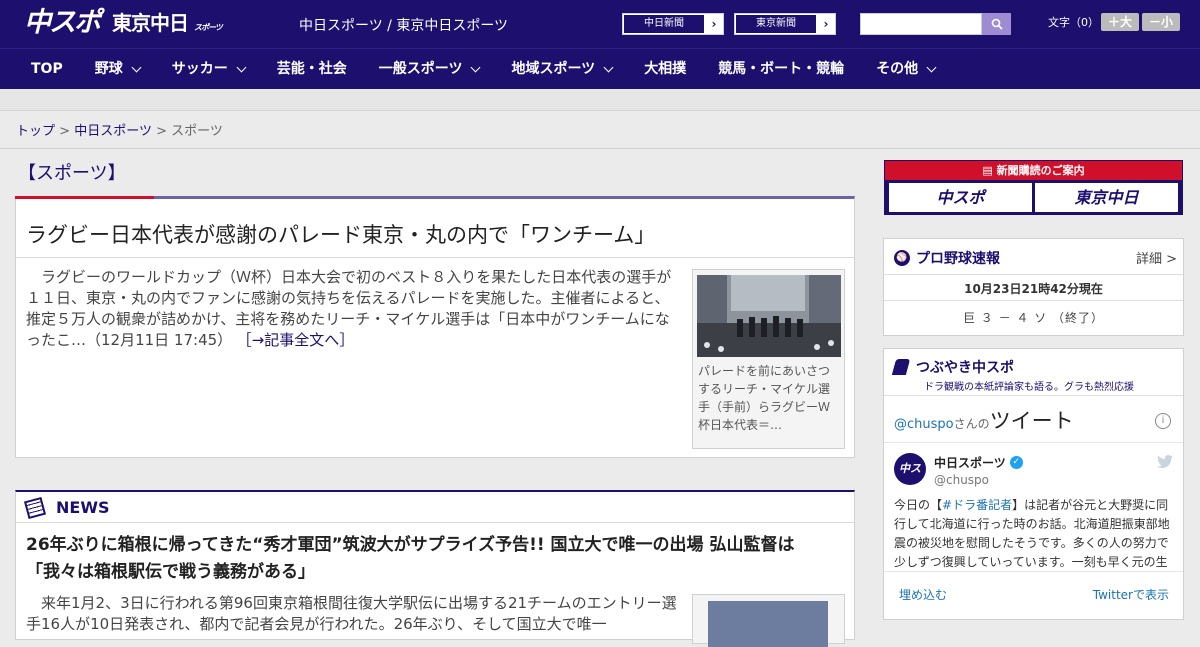 The image size is (1200, 647). I want to click on subscription-title: ▤ 新聞購読のご案内, so click(1033, 170).